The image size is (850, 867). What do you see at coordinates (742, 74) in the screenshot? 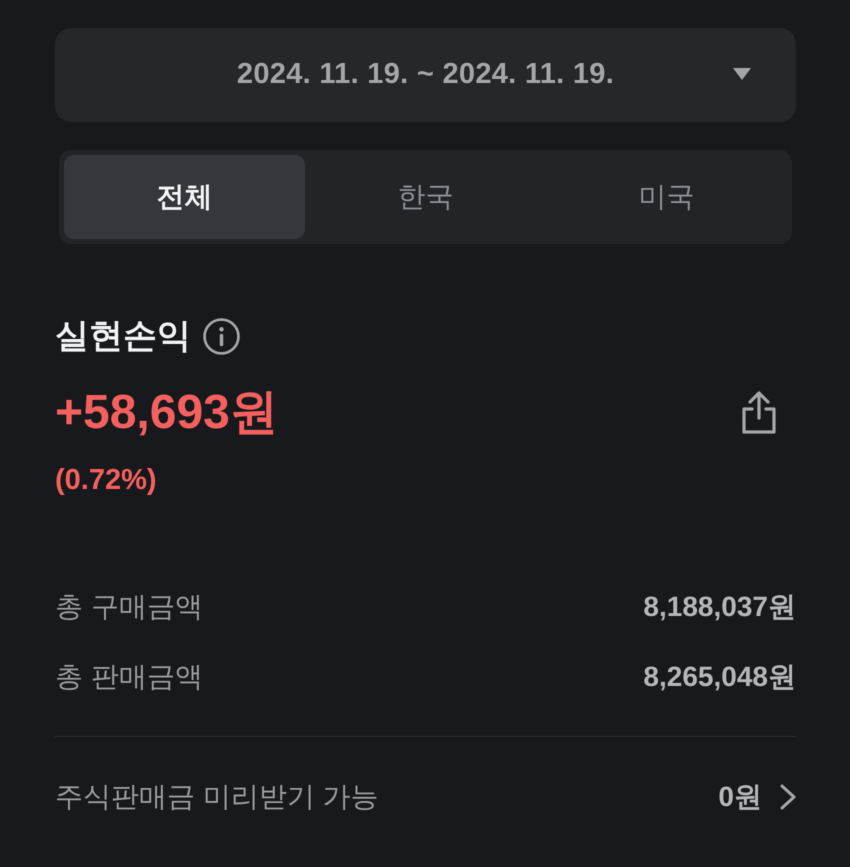
I see `caret-icon` at bounding box center [742, 74].